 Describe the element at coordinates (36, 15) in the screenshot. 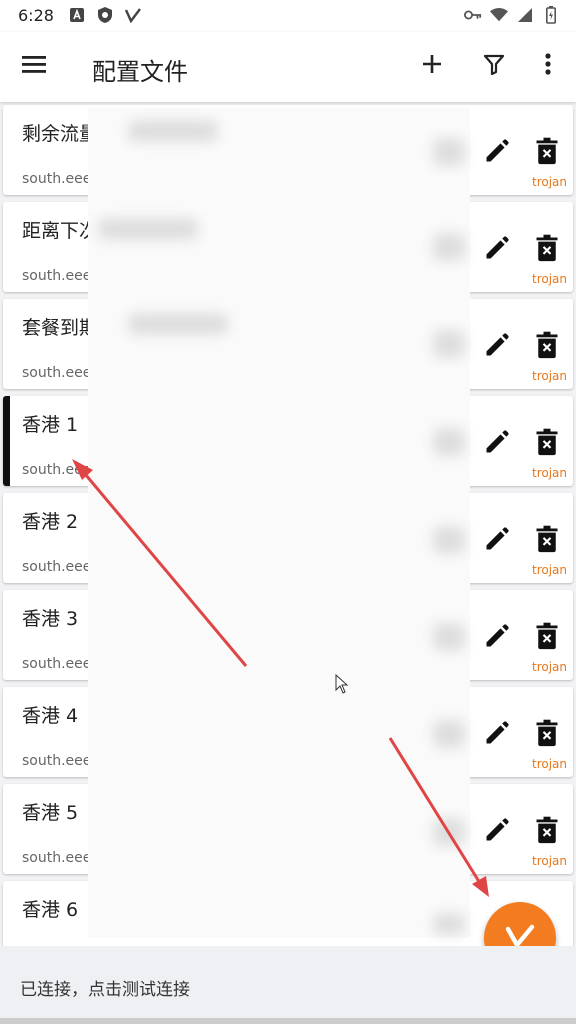

I see `status-time: 6:28` at that location.